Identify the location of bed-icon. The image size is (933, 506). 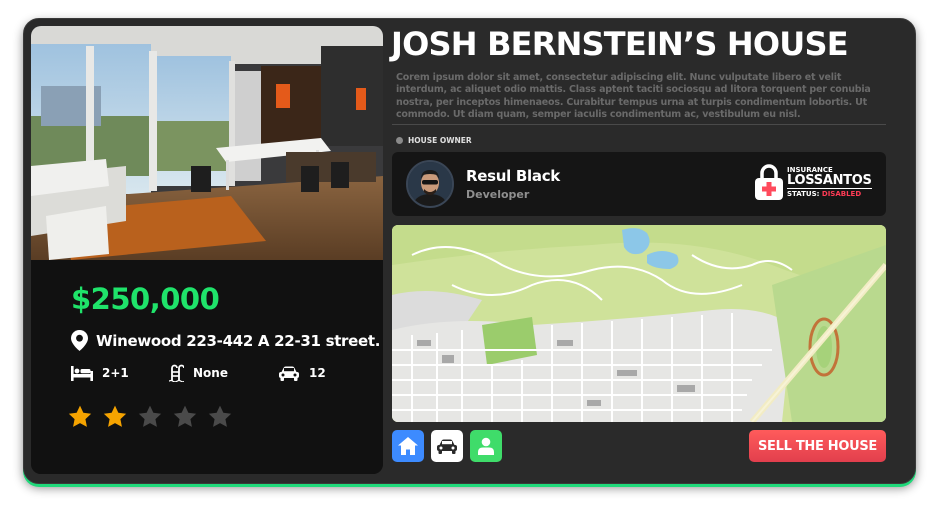
(82, 373).